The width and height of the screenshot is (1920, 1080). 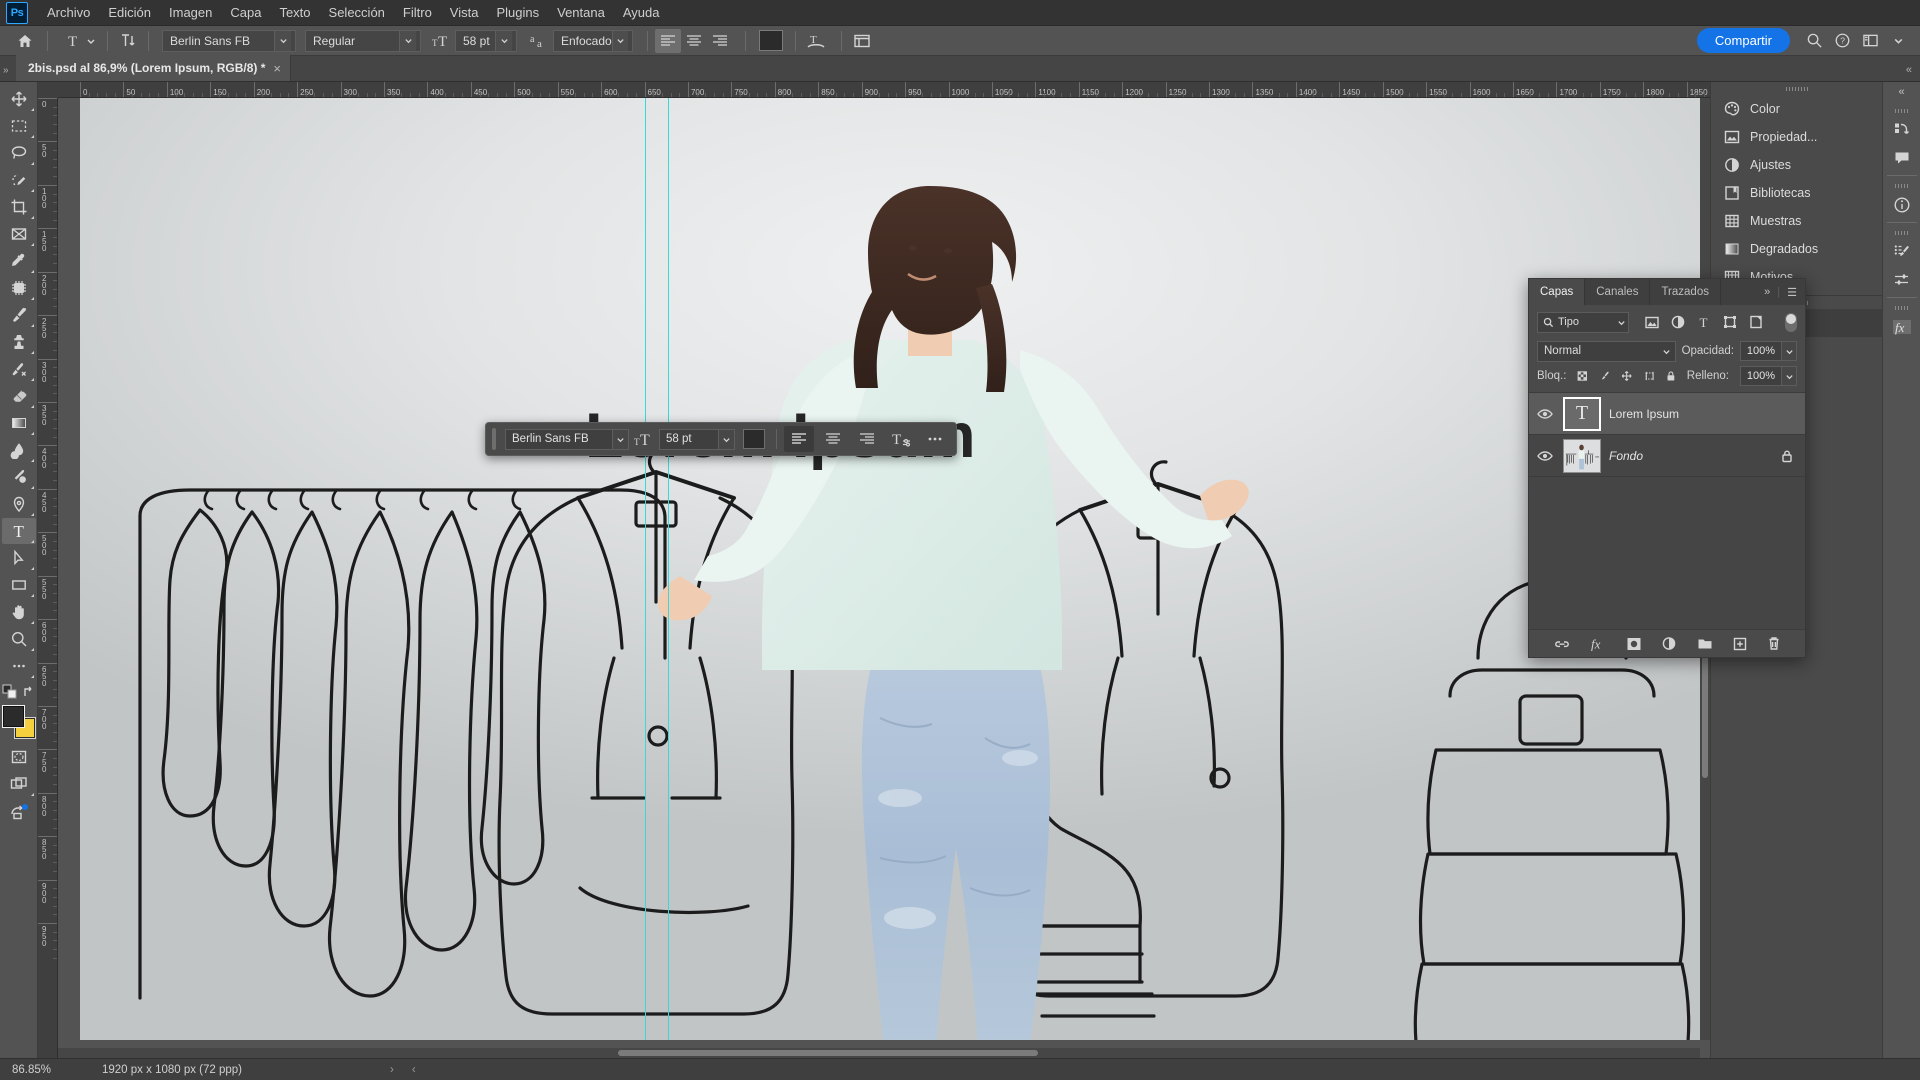 What do you see at coordinates (1730, 322) in the screenshot?
I see `shape-layer-filter-icon` at bounding box center [1730, 322].